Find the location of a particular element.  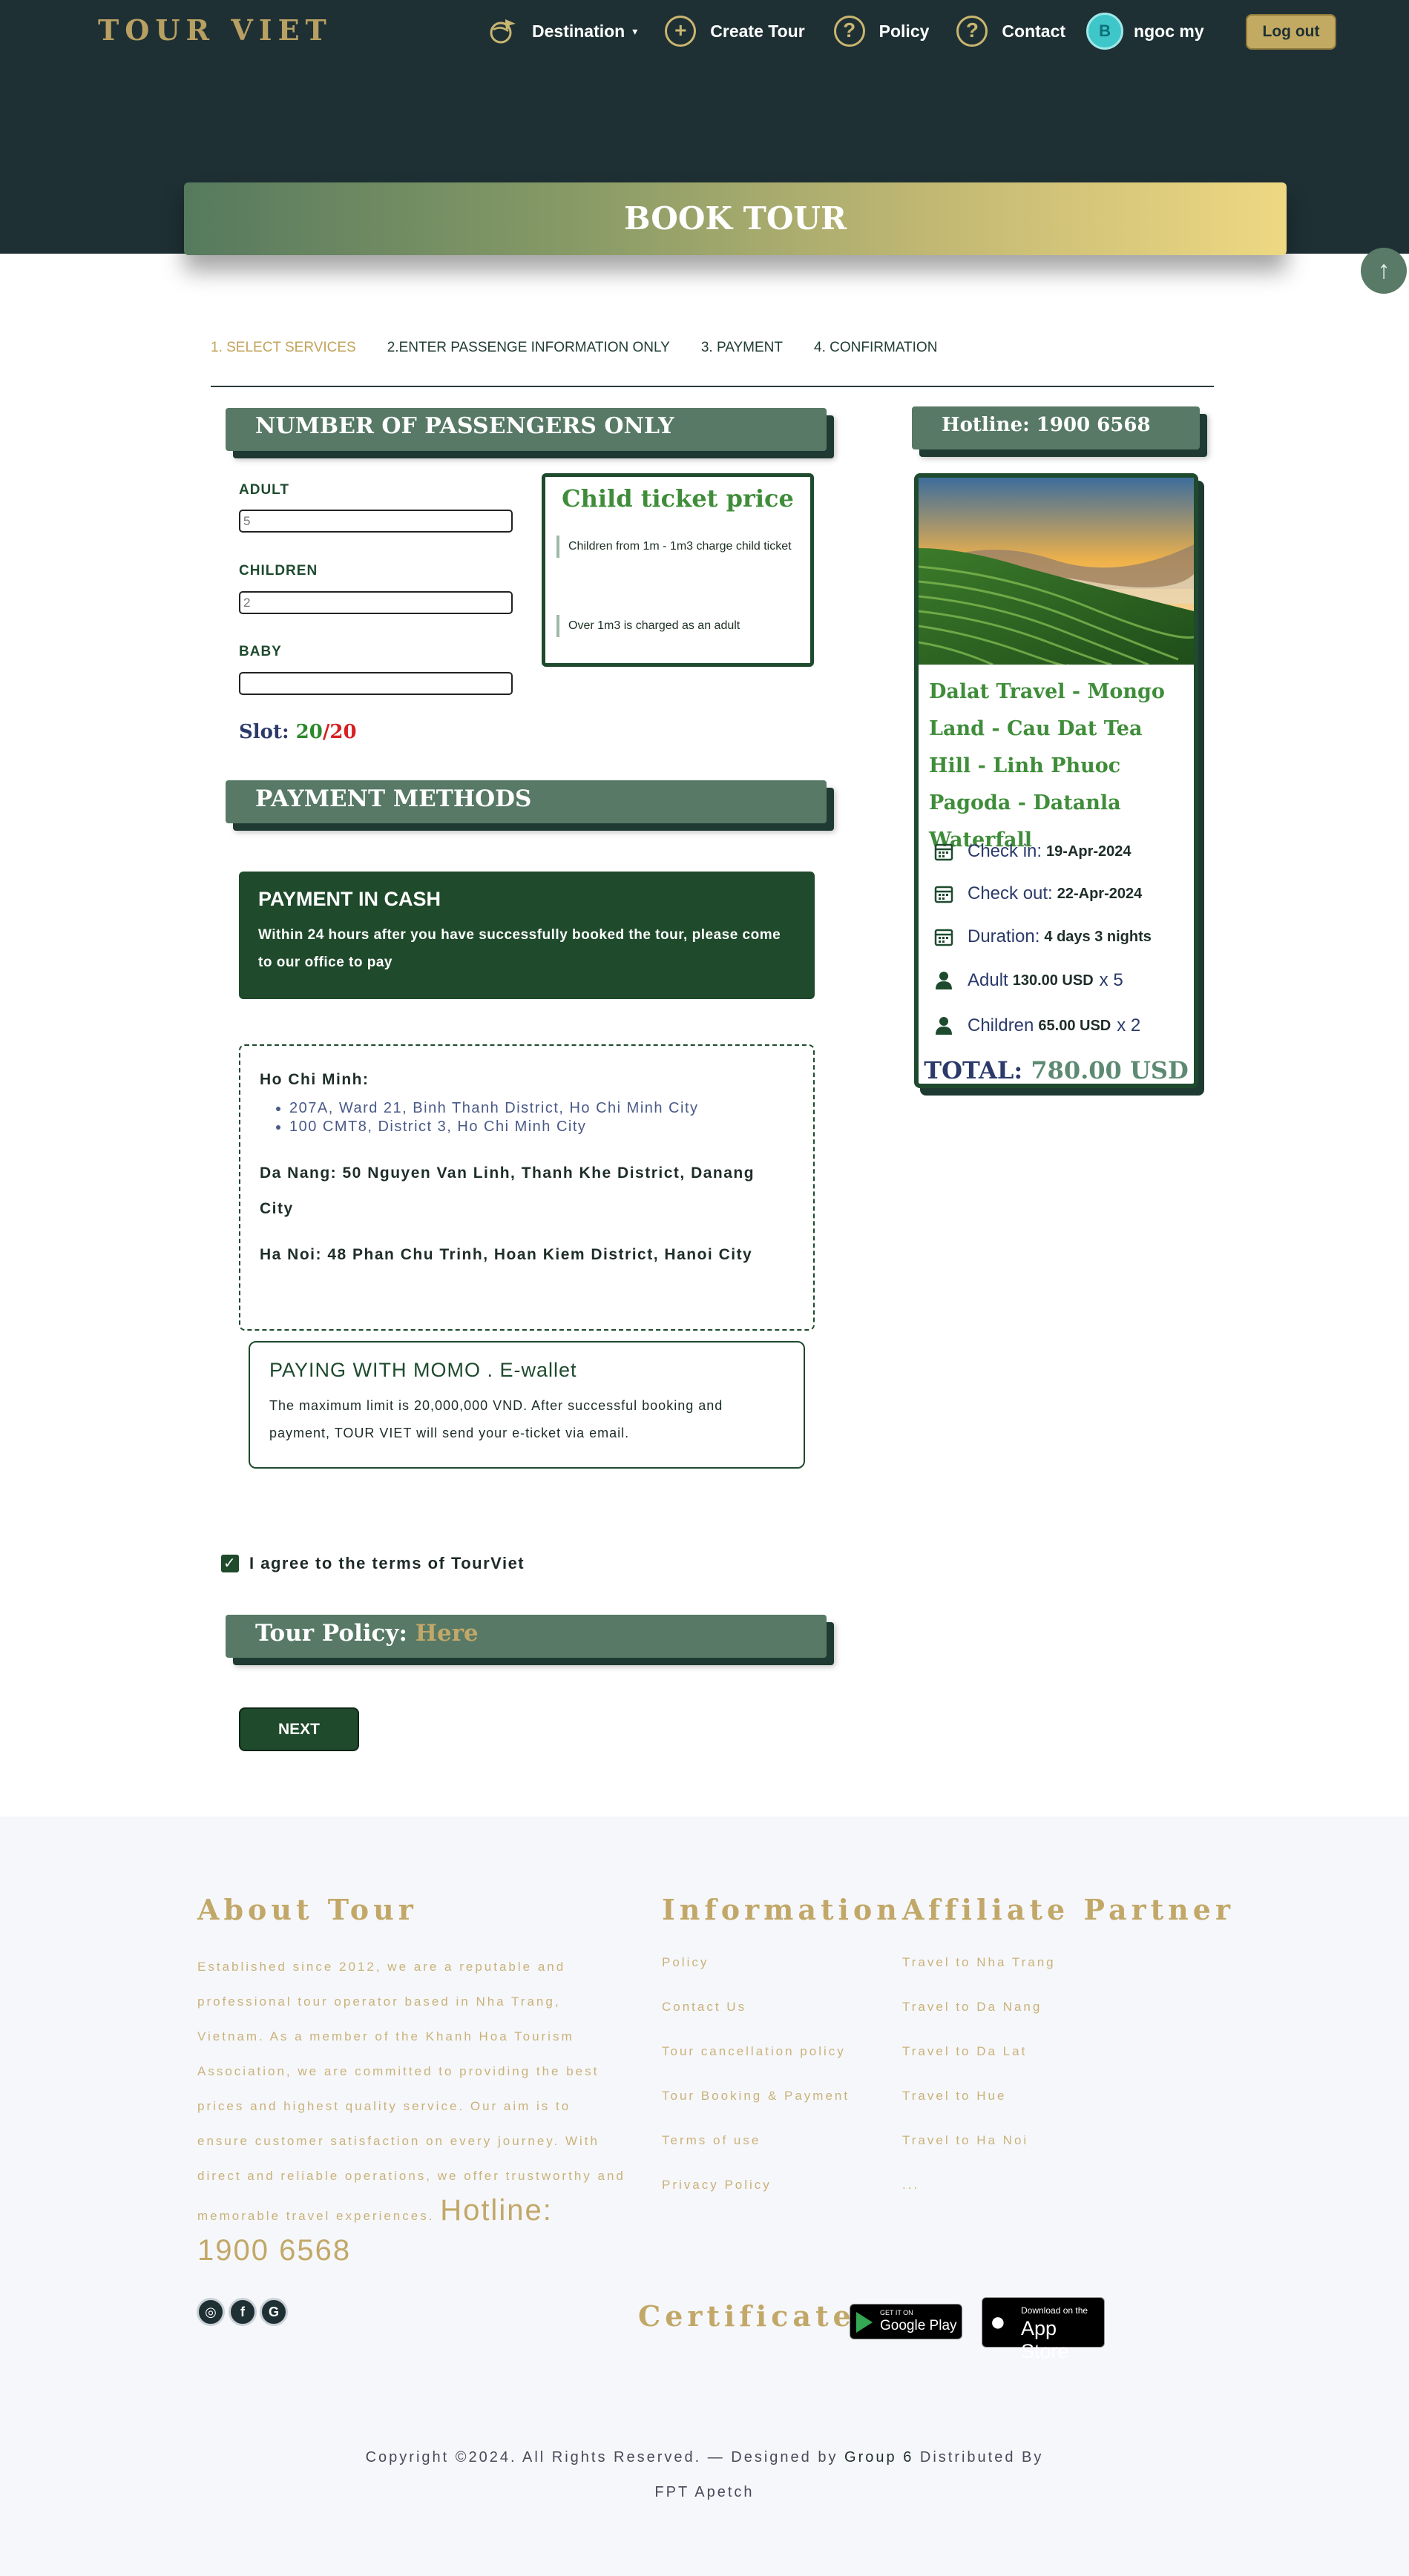

copyright-suffix: Distributed By is located at coordinates (981, 2457).